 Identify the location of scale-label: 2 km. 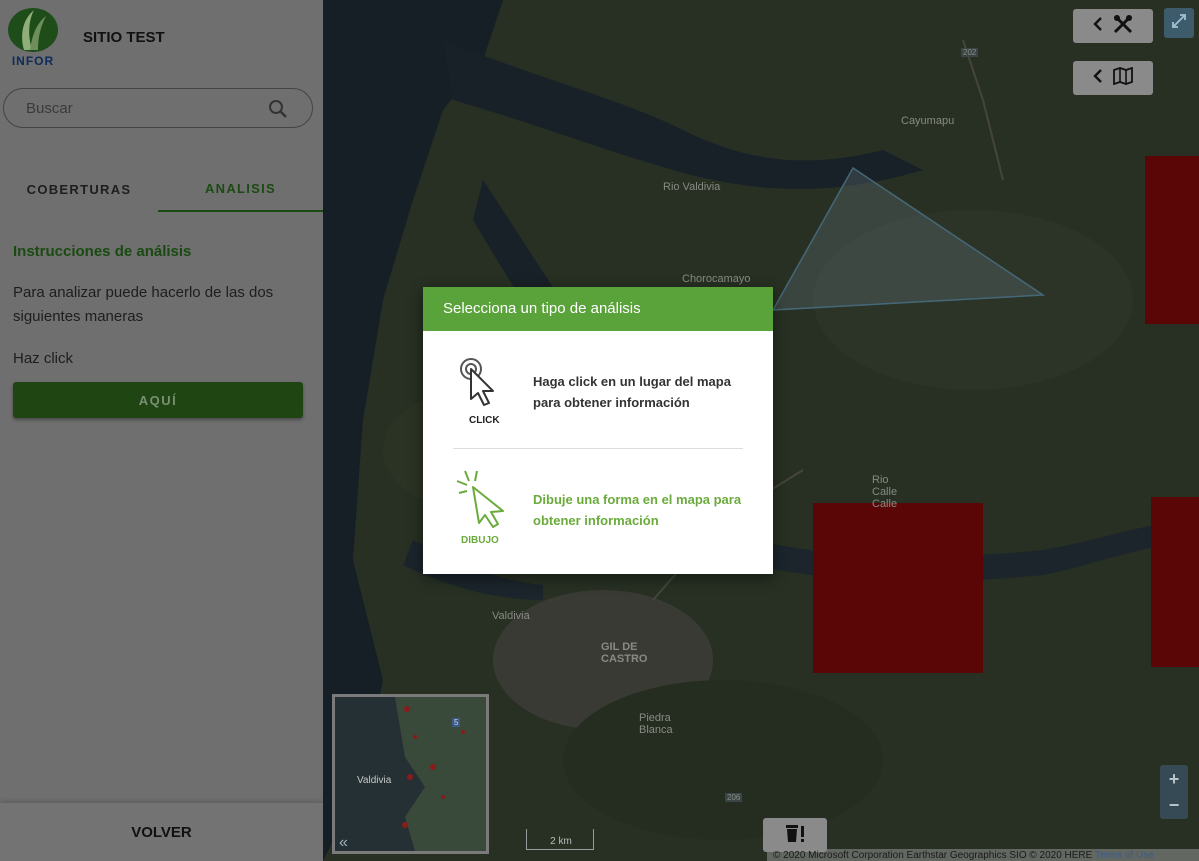
(561, 841).